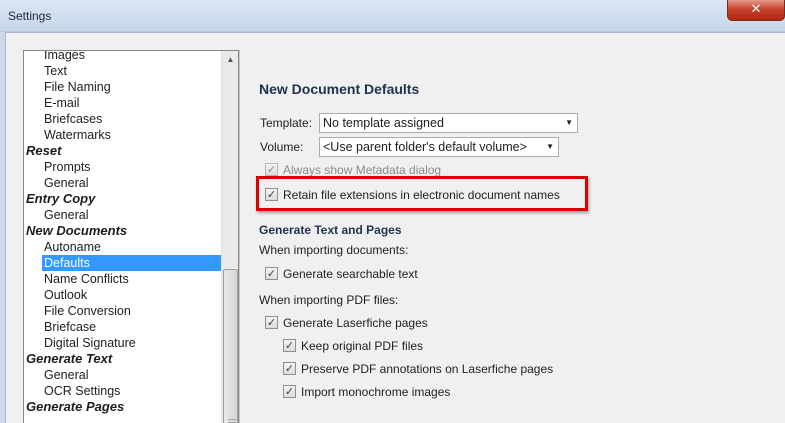  I want to click on tree-item: Text, so click(122, 71).